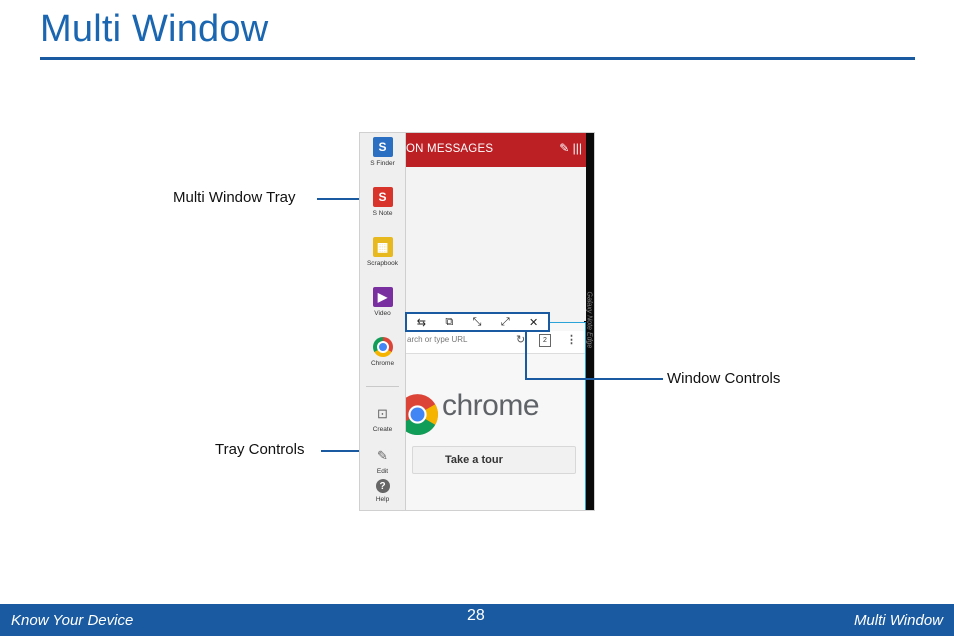  What do you see at coordinates (474, 460) in the screenshot?
I see `take-tour-label: Take a tour` at bounding box center [474, 460].